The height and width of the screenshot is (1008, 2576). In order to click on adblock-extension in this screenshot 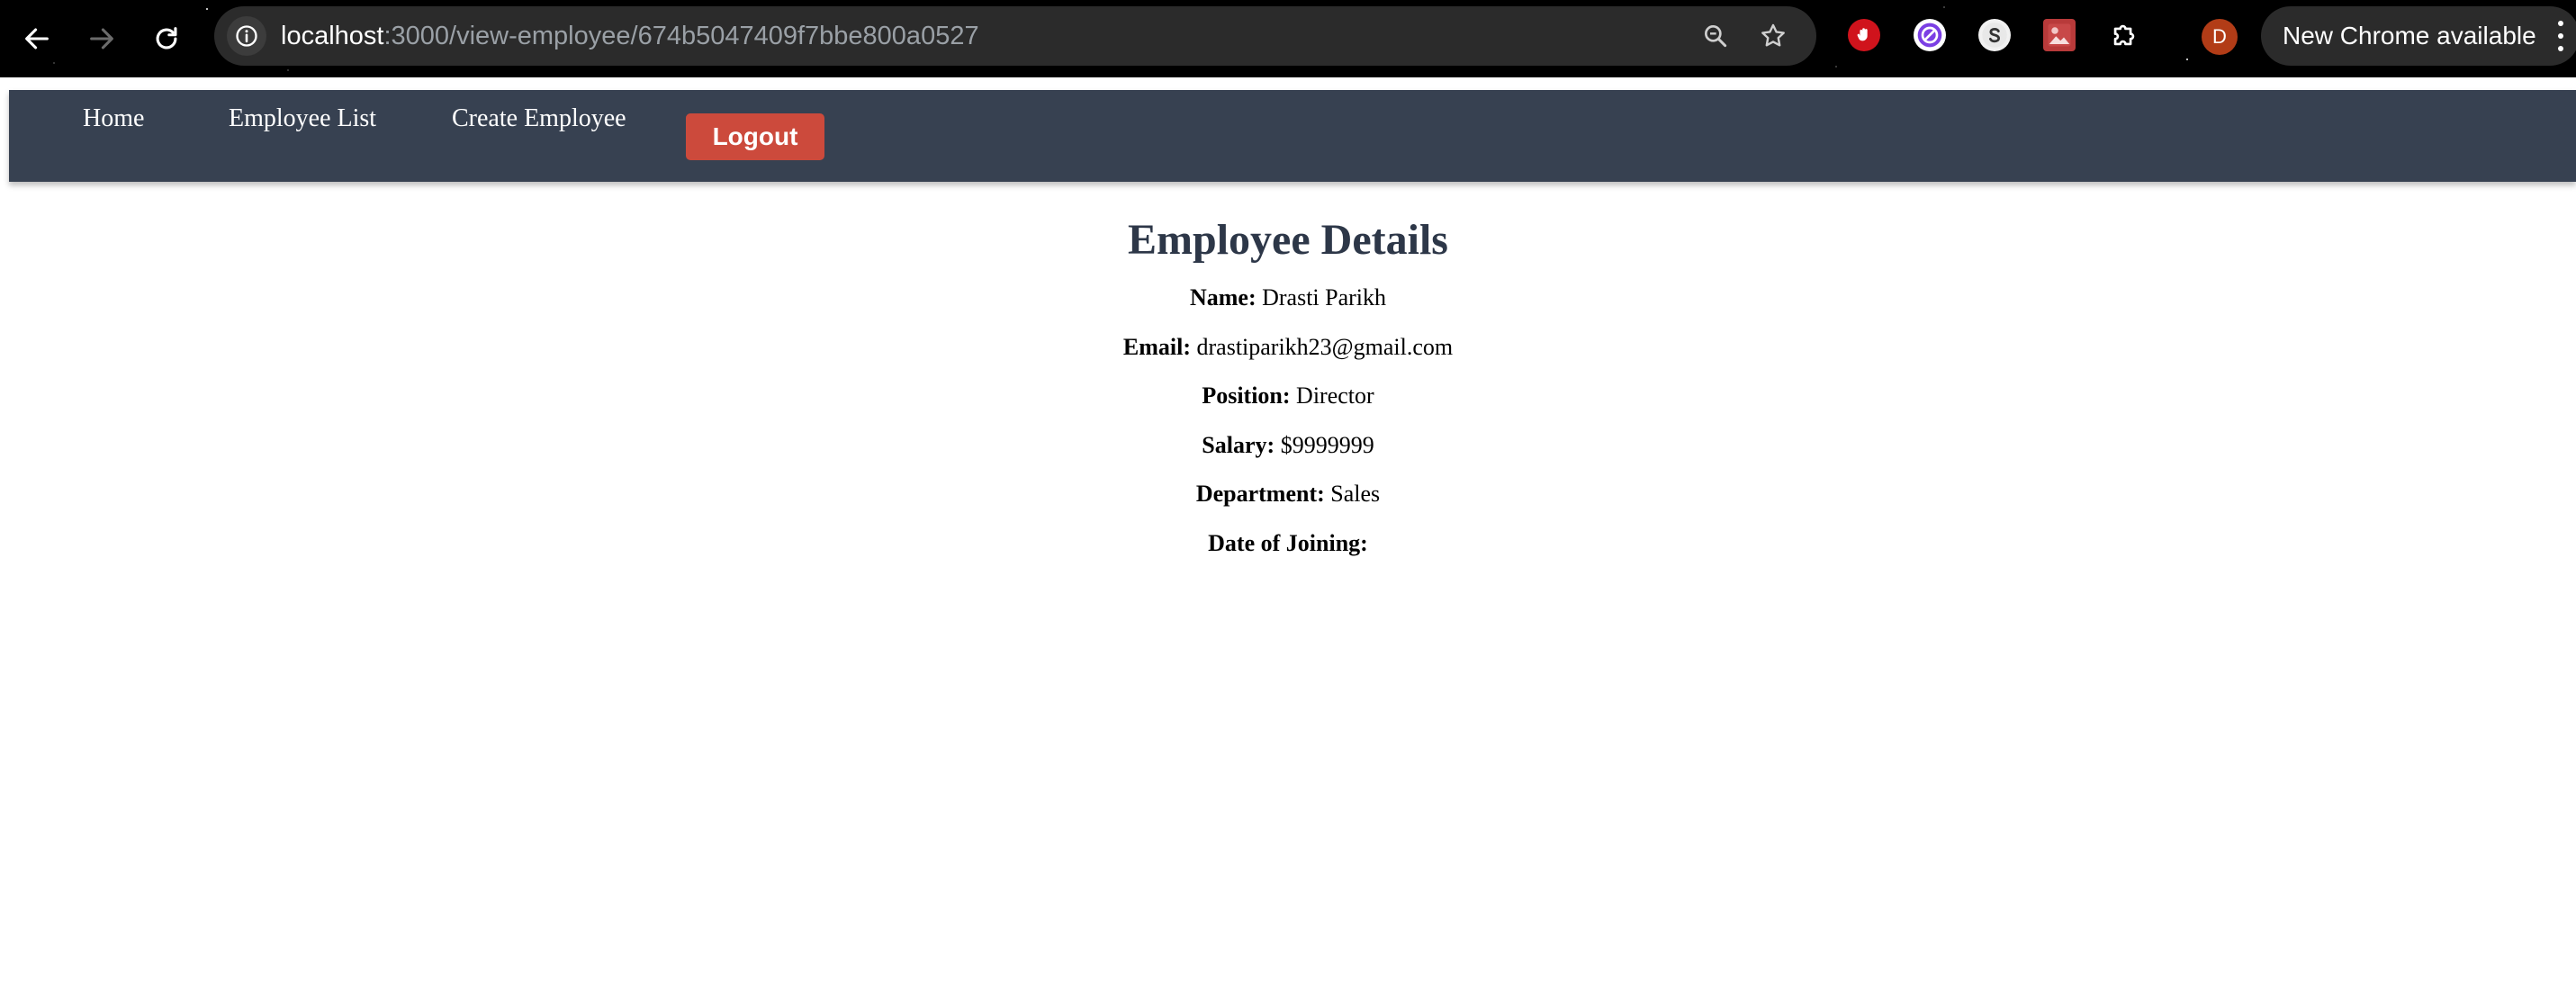, I will do `click(1864, 35)`.